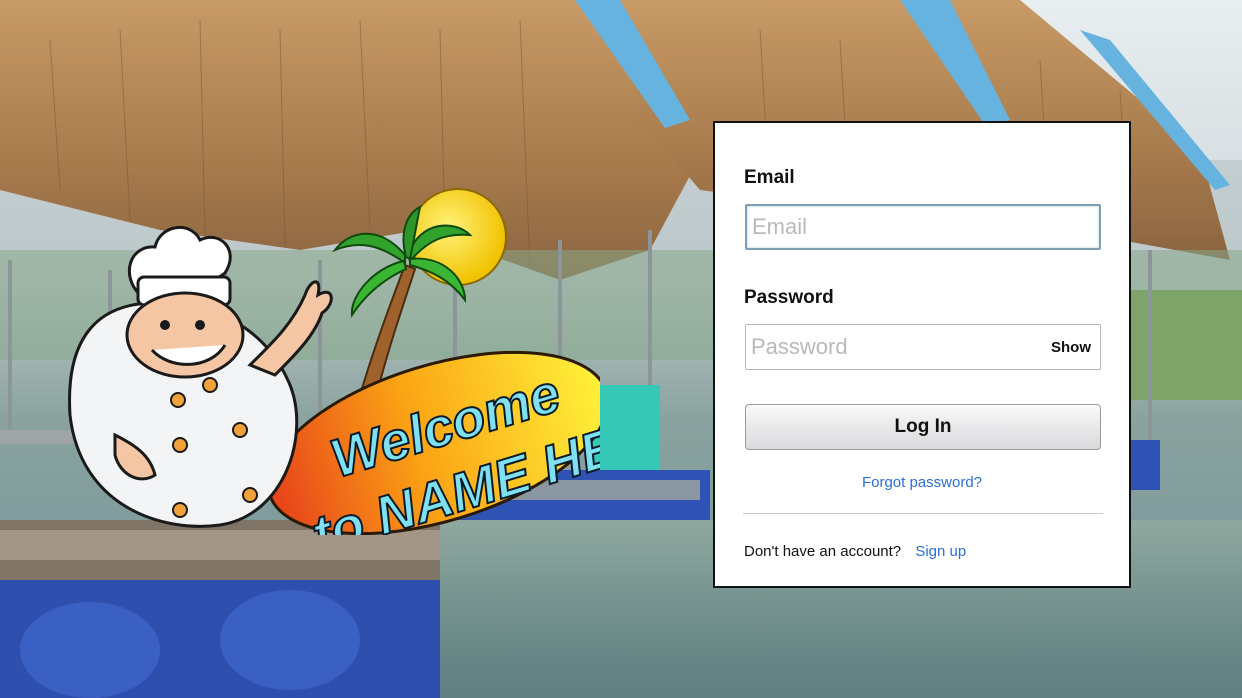 The image size is (1242, 698). What do you see at coordinates (923, 347) in the screenshot?
I see `password-field` at bounding box center [923, 347].